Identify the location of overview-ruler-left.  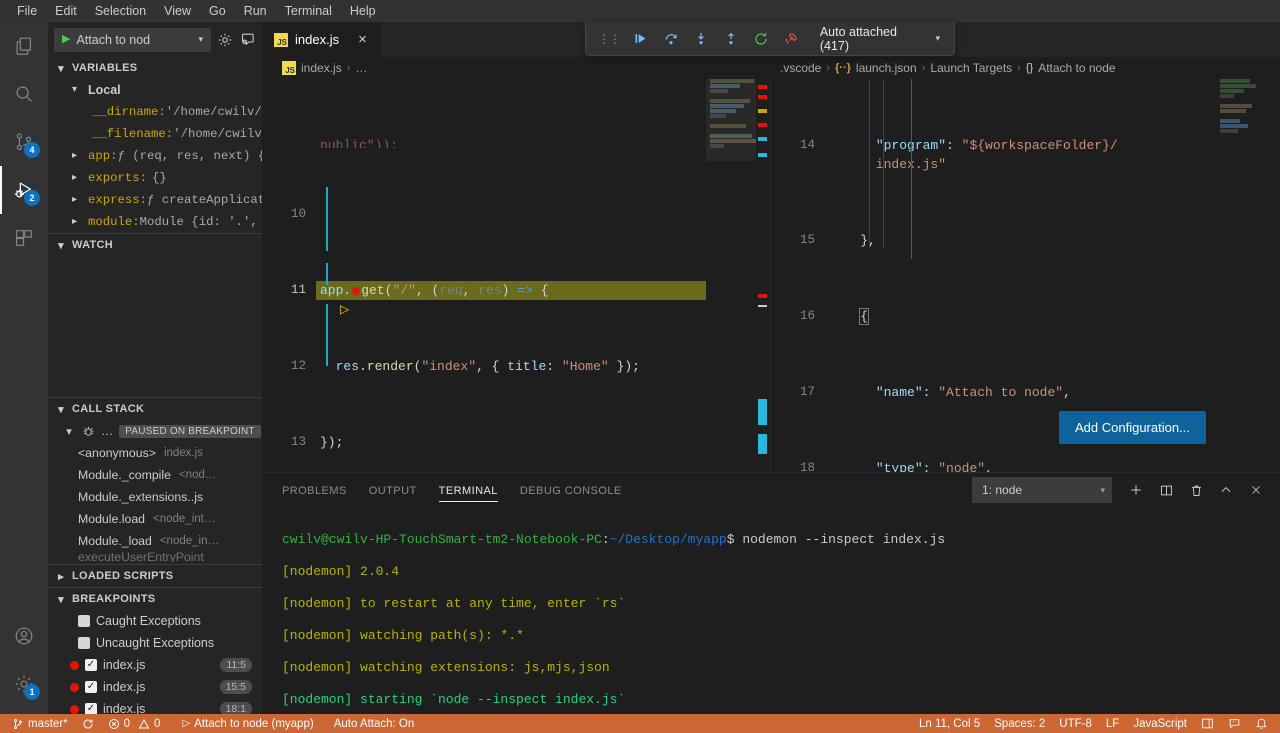
(763, 275).